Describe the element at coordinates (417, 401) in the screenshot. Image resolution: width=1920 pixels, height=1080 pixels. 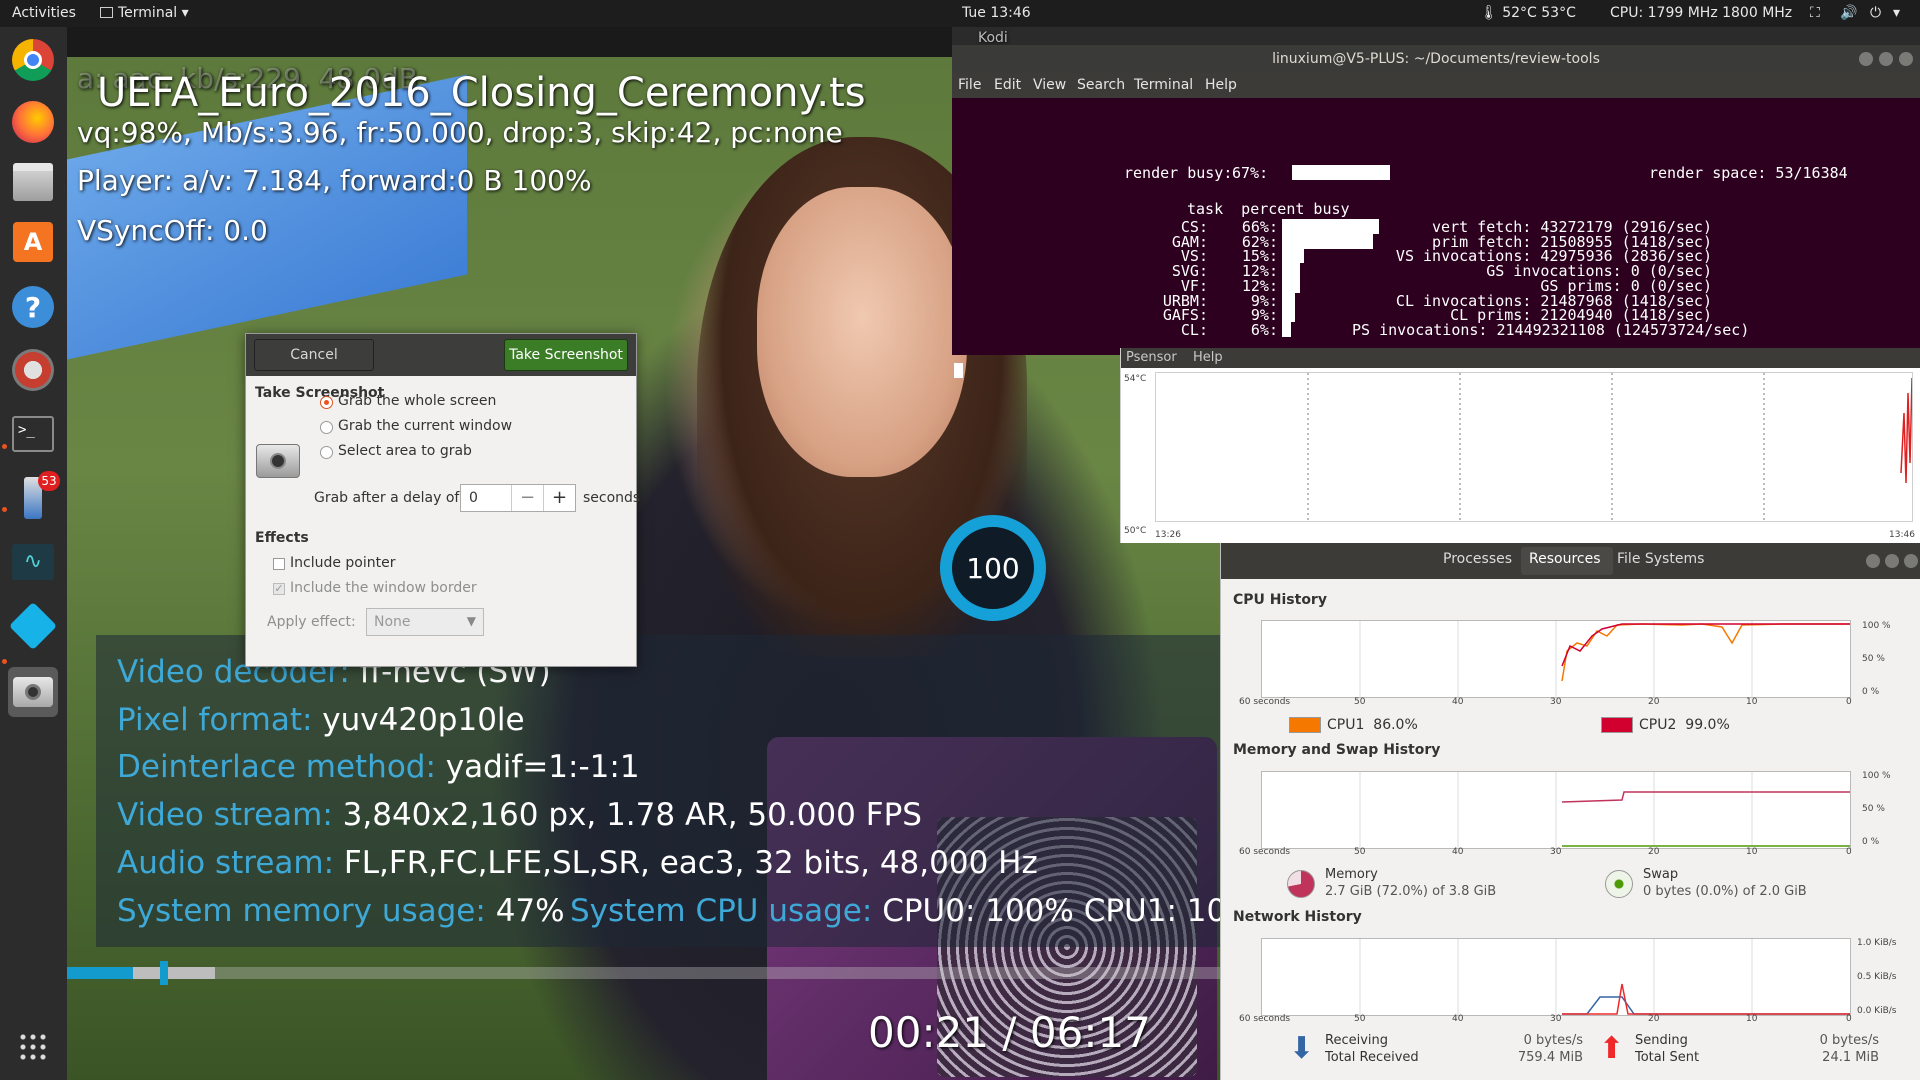
I see `radio-whole-screen-label: Grab the whole screen` at that location.